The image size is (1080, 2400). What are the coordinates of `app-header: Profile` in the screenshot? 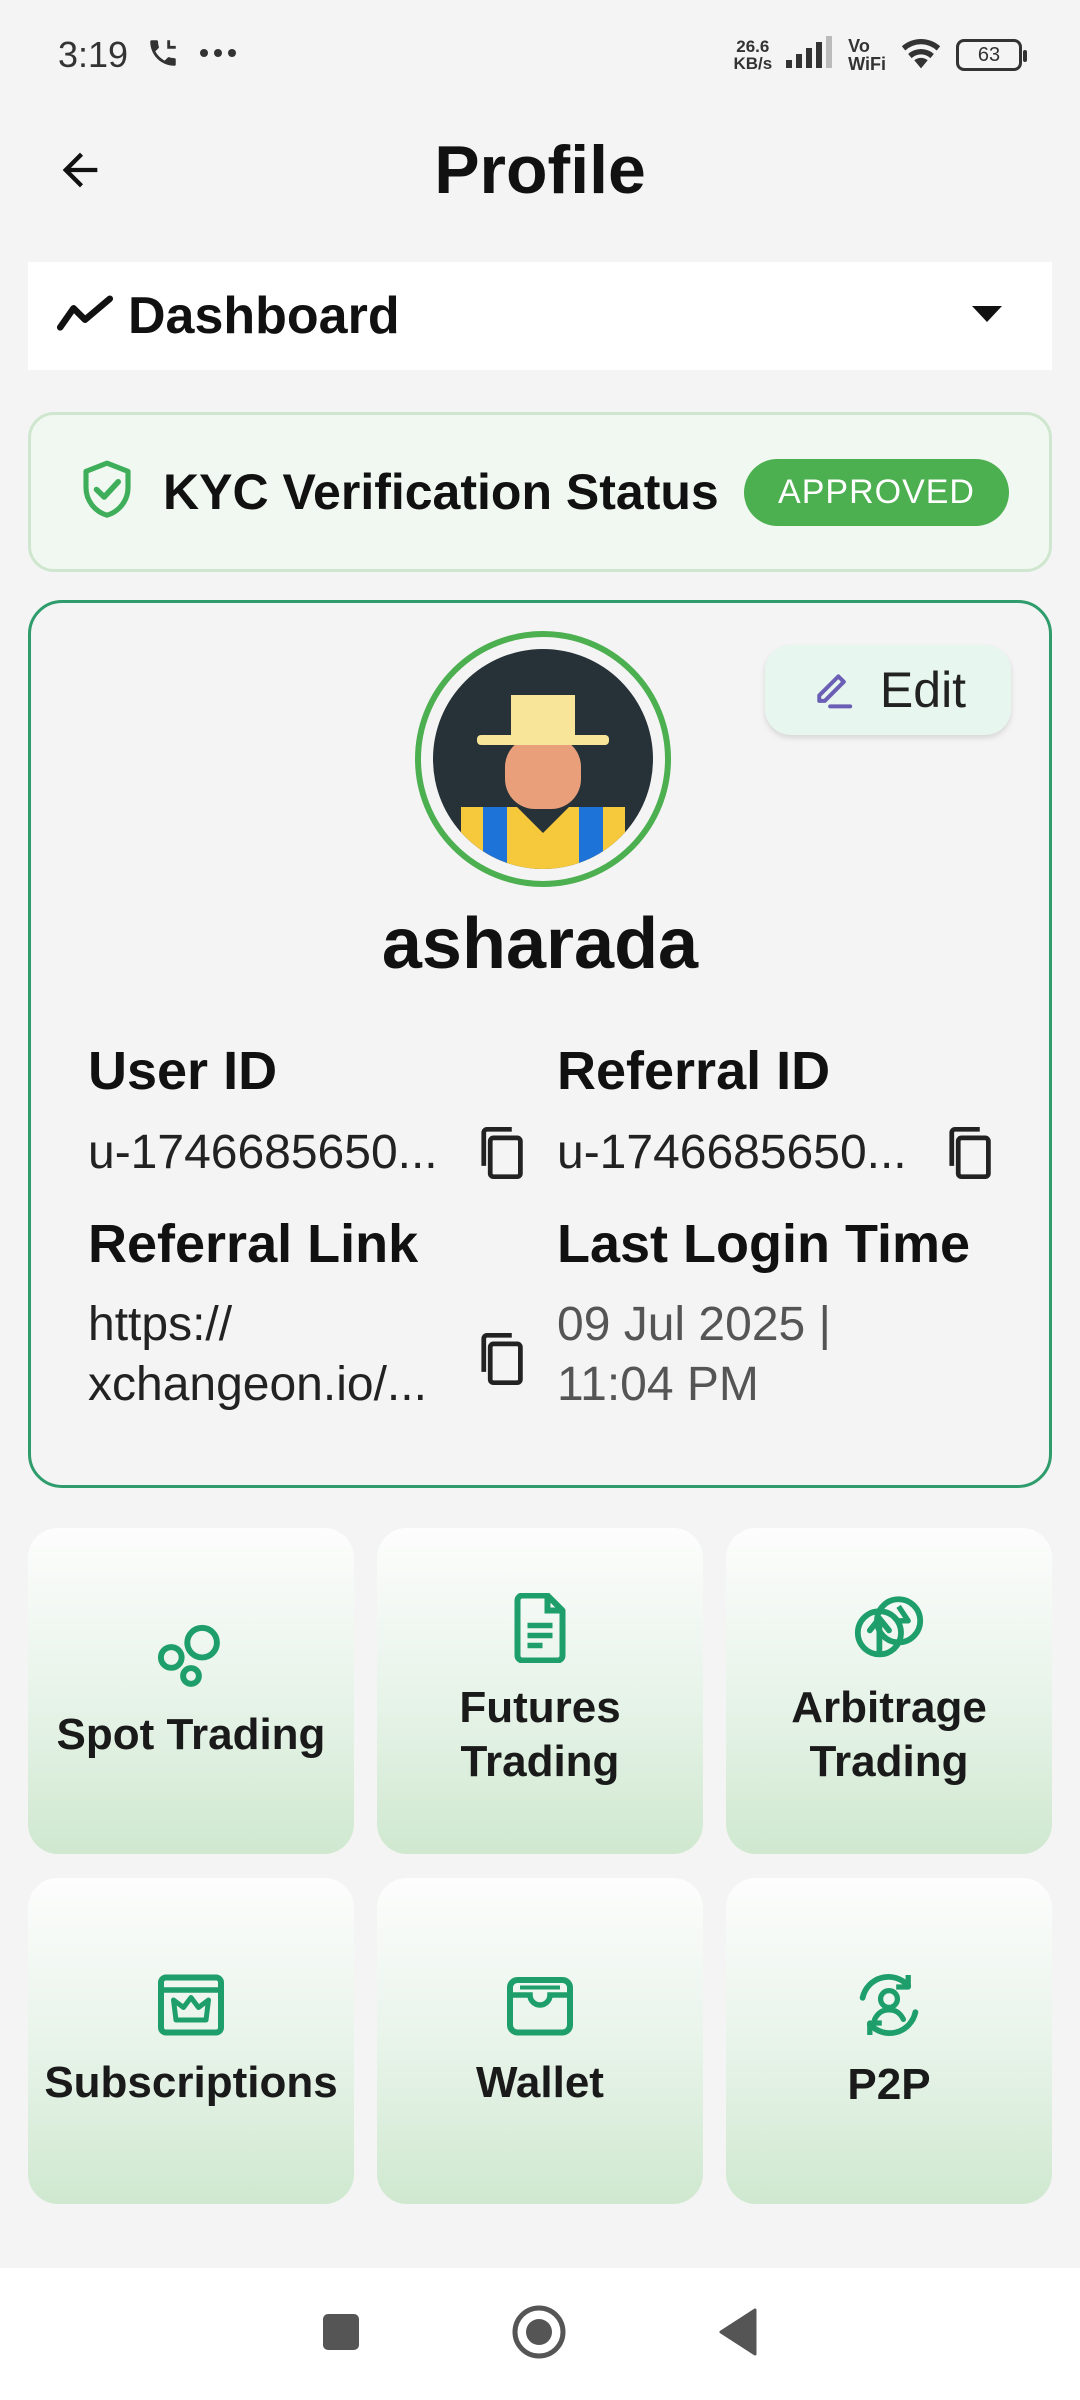 It's located at (540, 170).